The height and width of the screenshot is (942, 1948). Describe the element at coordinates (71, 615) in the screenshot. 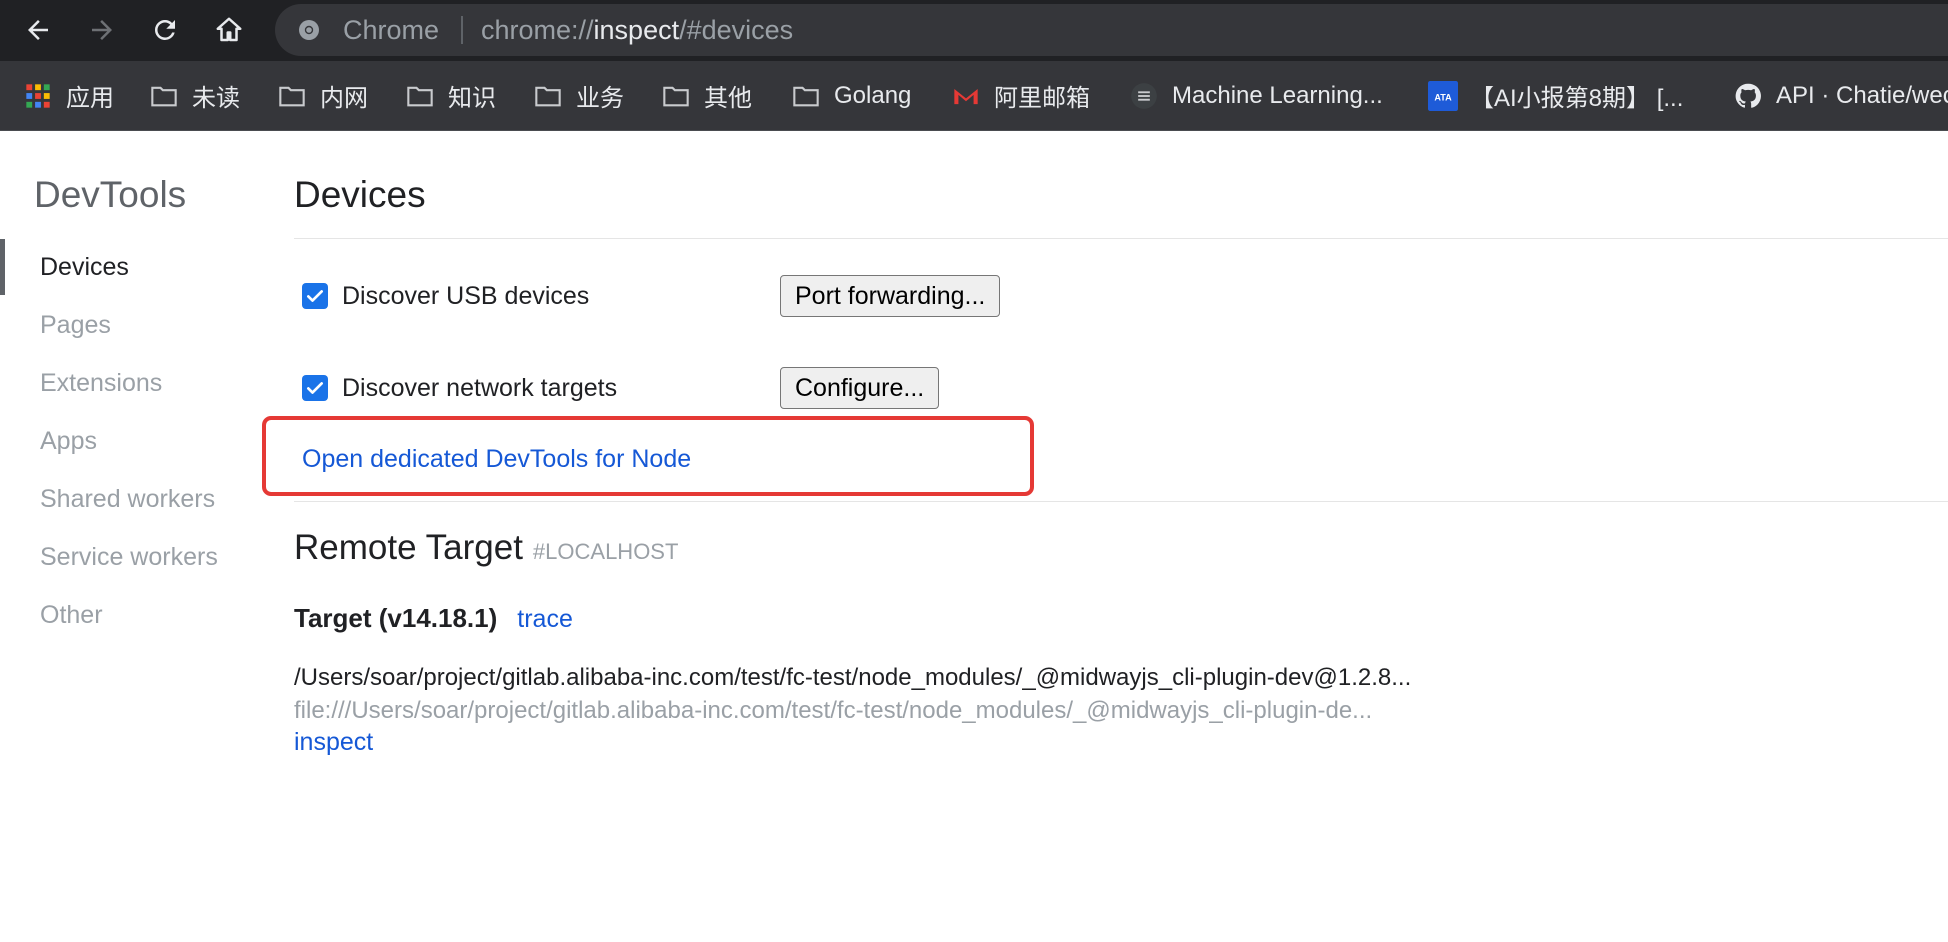

I see `sidebar-item-other: Other` at that location.